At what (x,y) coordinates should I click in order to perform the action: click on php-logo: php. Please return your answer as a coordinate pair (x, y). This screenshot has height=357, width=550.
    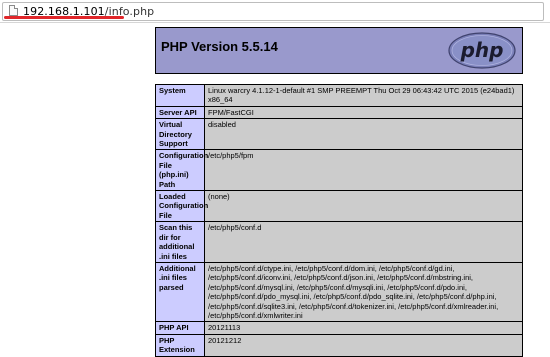
    Looking at the image, I should click on (482, 50).